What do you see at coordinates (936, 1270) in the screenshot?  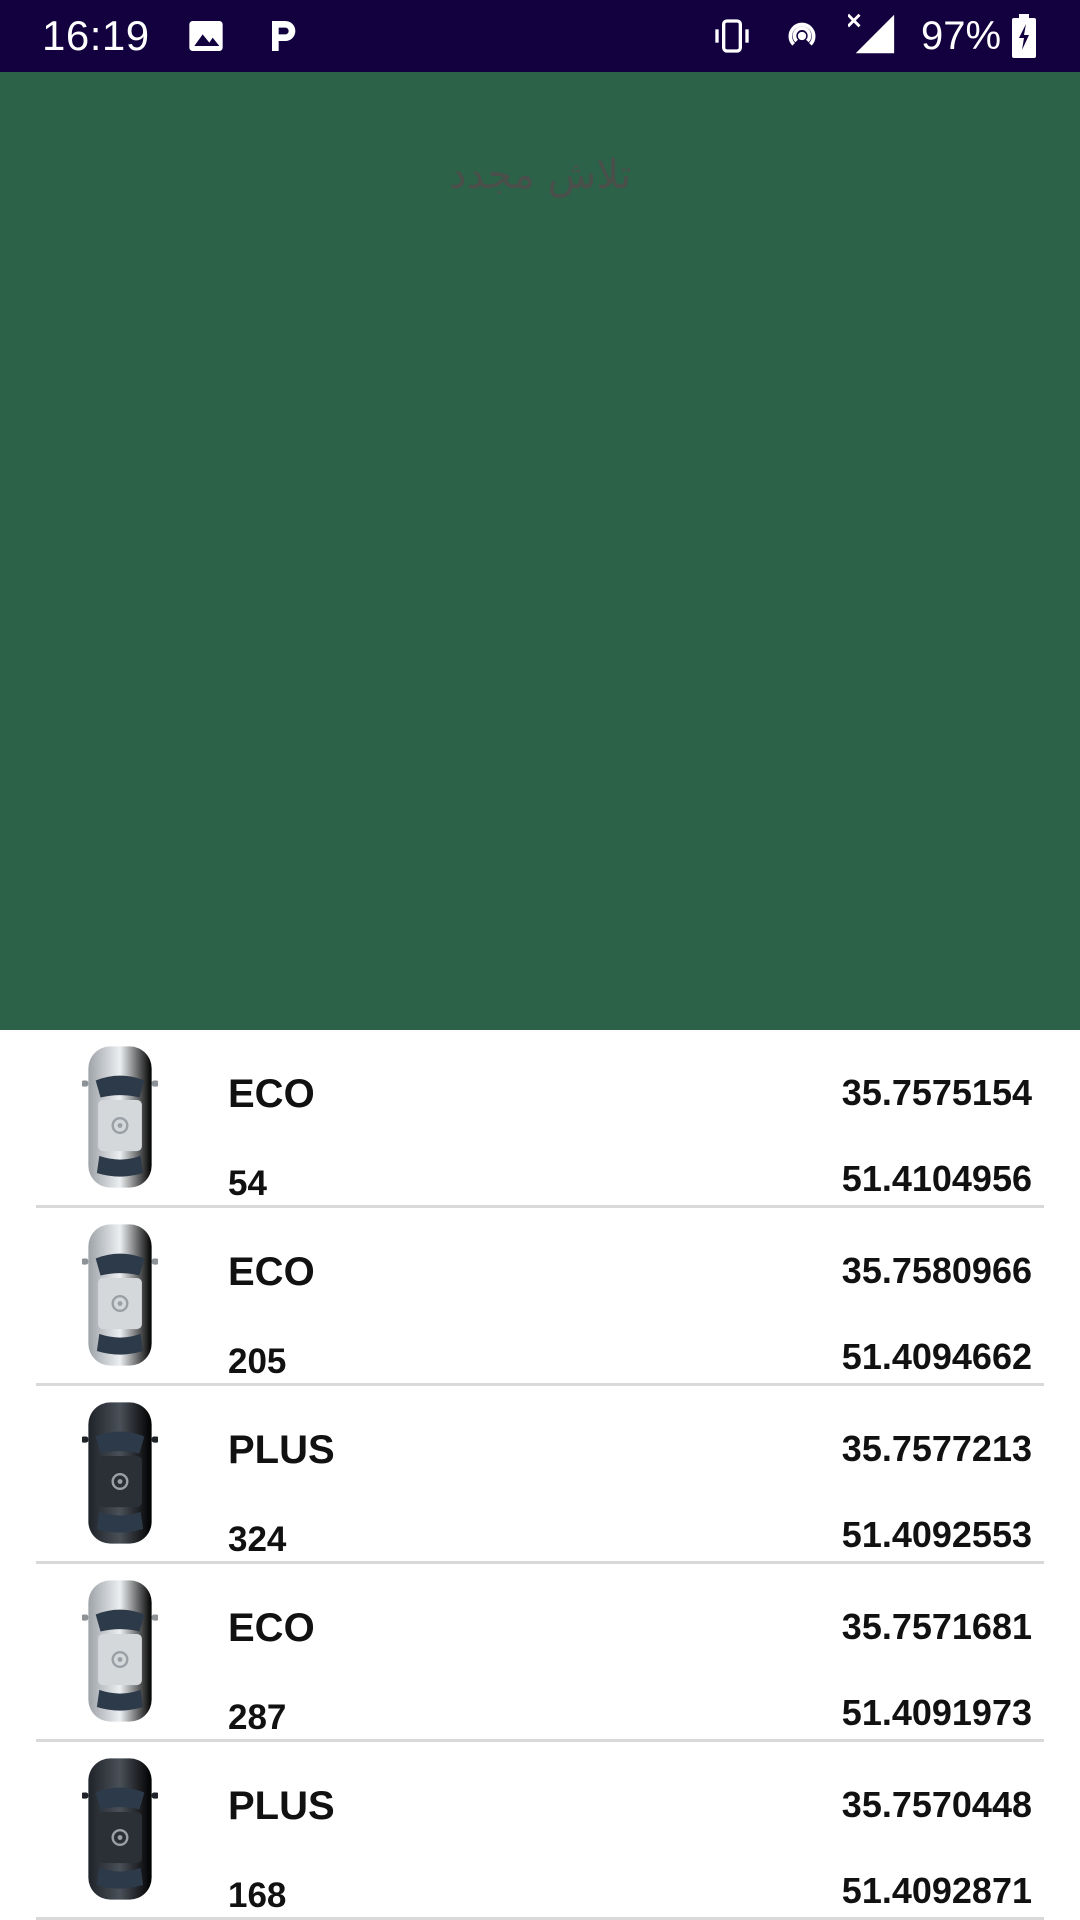 I see `car-latitude: 35.7580966` at bounding box center [936, 1270].